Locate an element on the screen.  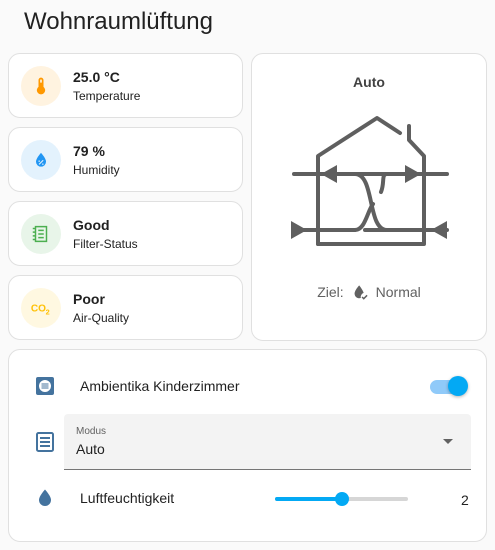
select-label: Modus is located at coordinates (91, 431).